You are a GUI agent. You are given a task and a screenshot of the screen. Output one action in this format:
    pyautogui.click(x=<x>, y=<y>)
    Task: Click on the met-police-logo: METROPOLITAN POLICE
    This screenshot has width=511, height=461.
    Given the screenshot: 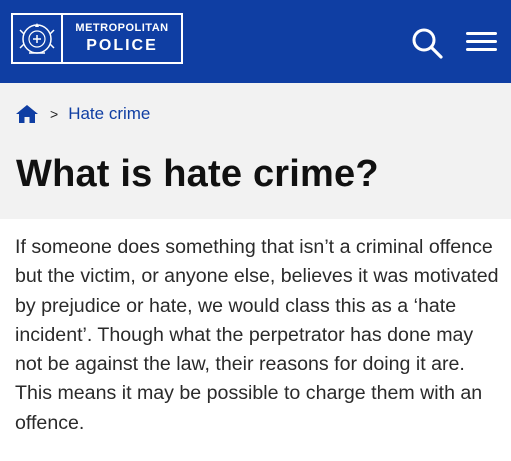 What is the action you would take?
    pyautogui.click(x=97, y=38)
    